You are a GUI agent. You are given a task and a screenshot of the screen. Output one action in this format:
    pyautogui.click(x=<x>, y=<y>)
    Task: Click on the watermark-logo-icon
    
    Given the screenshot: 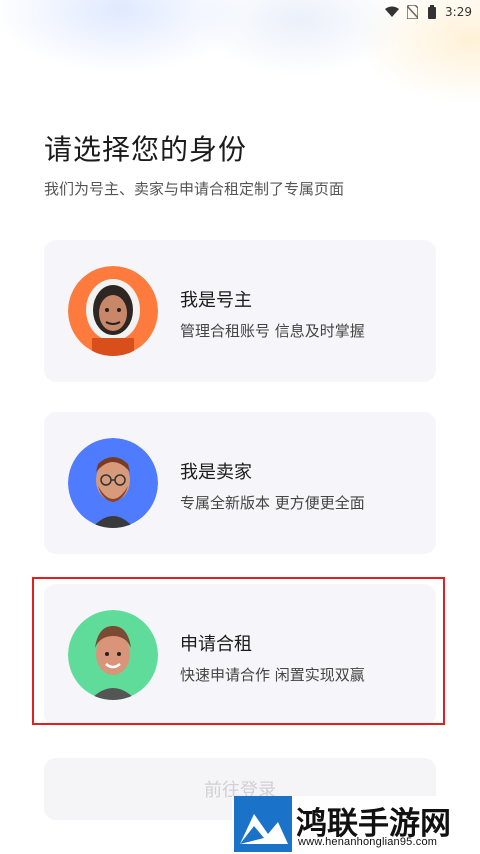 What is the action you would take?
    pyautogui.click(x=263, y=824)
    